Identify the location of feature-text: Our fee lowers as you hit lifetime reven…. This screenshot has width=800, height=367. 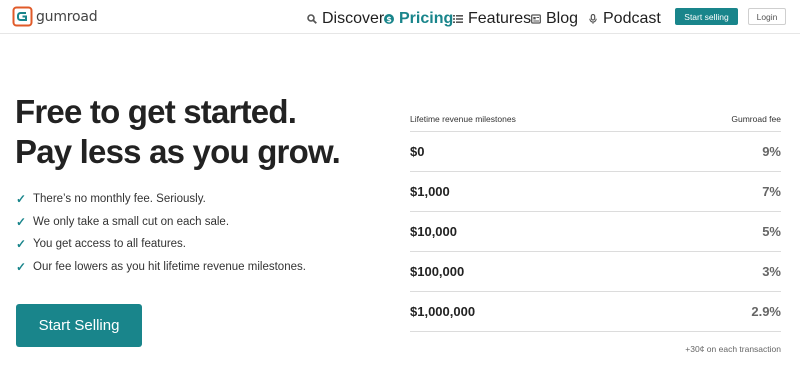
(169, 266).